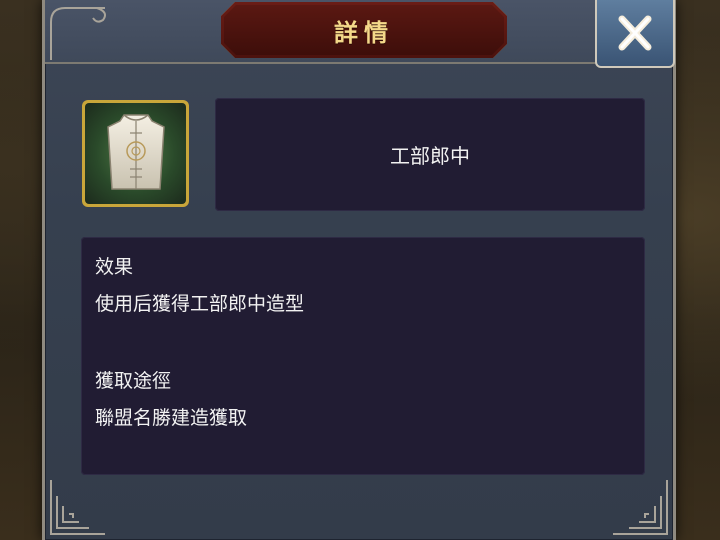 The height and width of the screenshot is (540, 720). I want to click on dialog-title: 詳情, so click(364, 32).